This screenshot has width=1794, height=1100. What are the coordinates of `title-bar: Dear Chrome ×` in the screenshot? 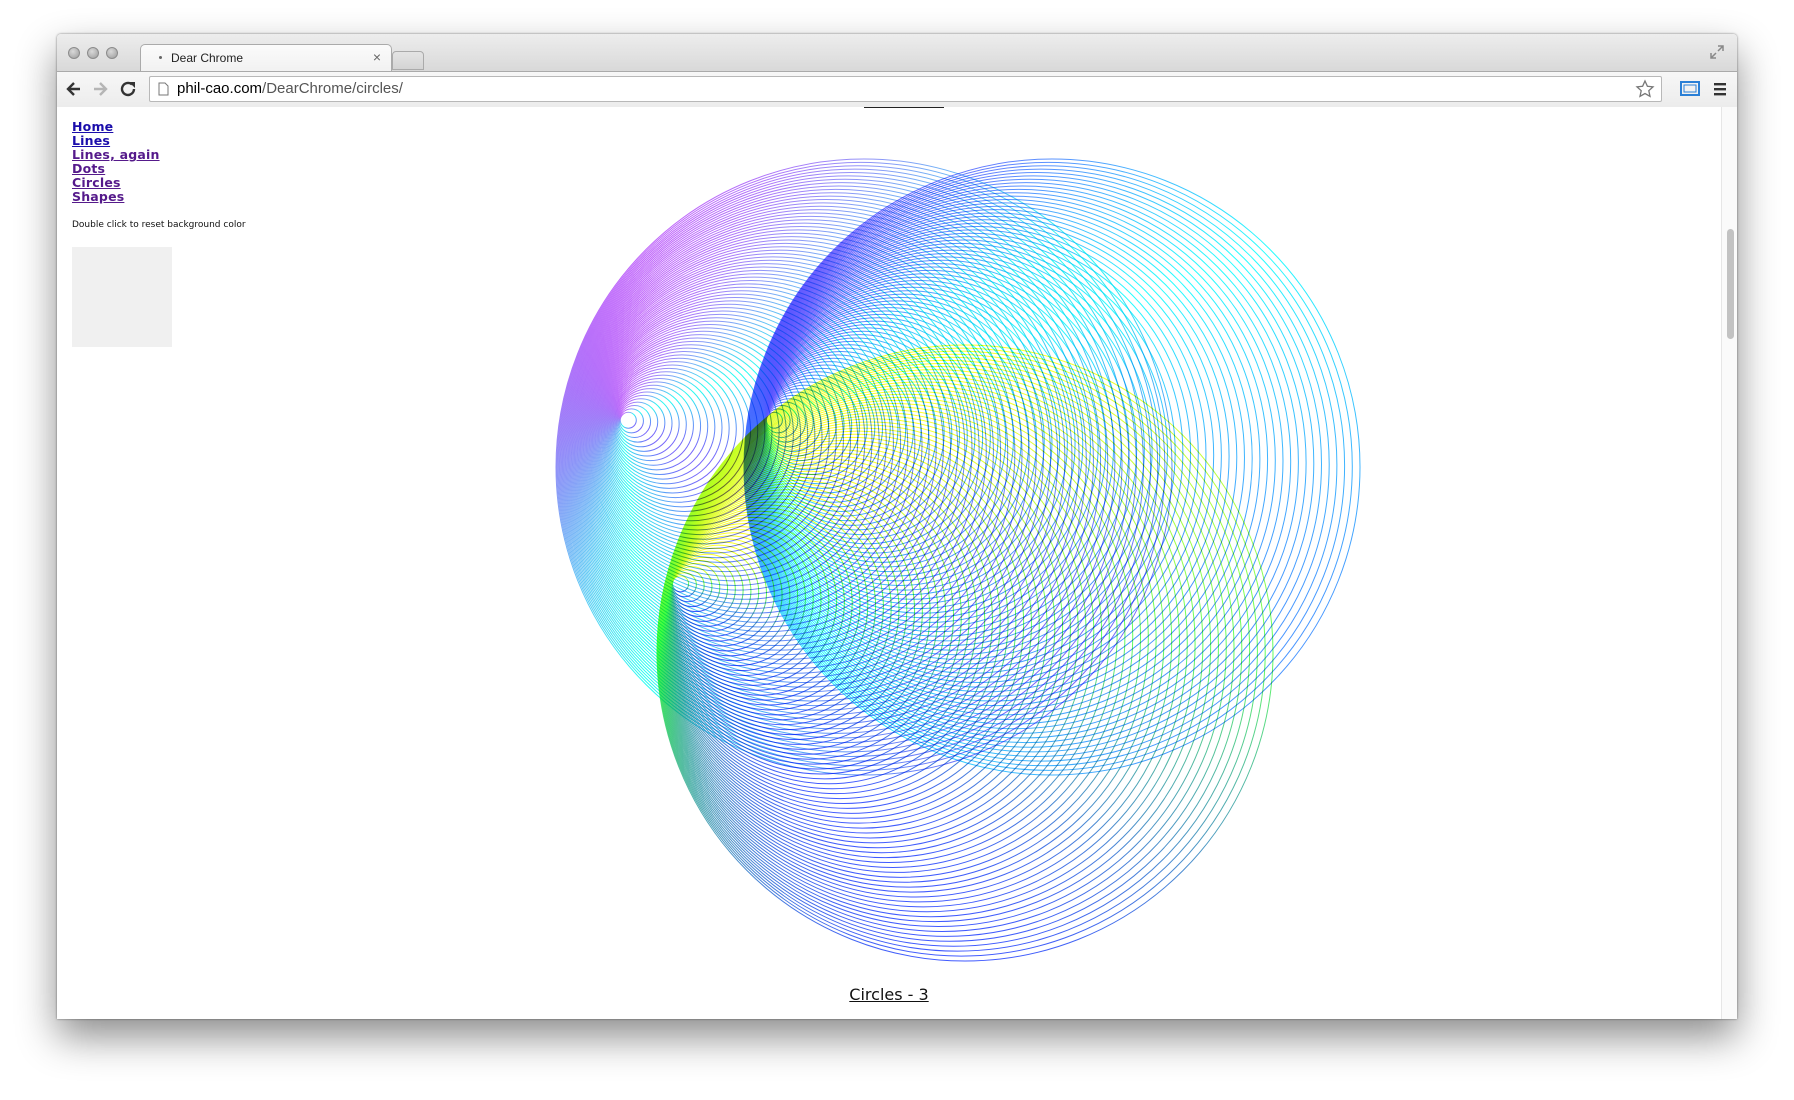 It's located at (897, 53).